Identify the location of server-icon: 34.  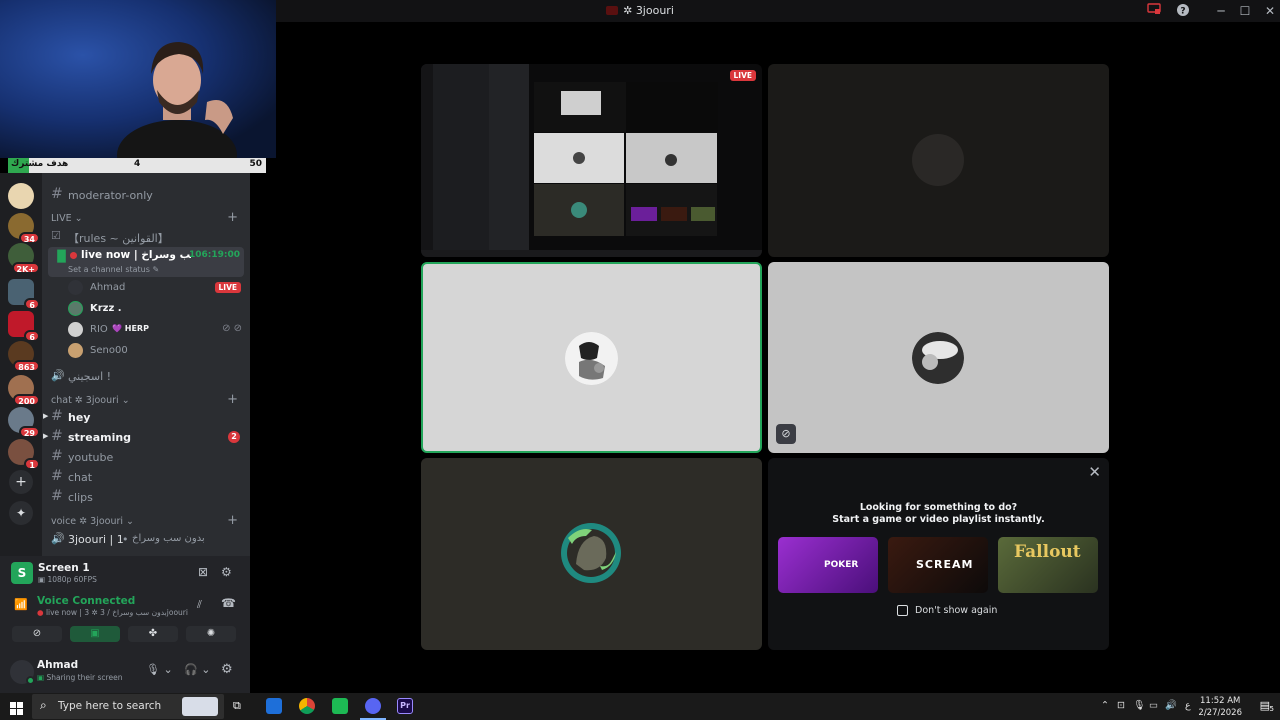
(24, 228).